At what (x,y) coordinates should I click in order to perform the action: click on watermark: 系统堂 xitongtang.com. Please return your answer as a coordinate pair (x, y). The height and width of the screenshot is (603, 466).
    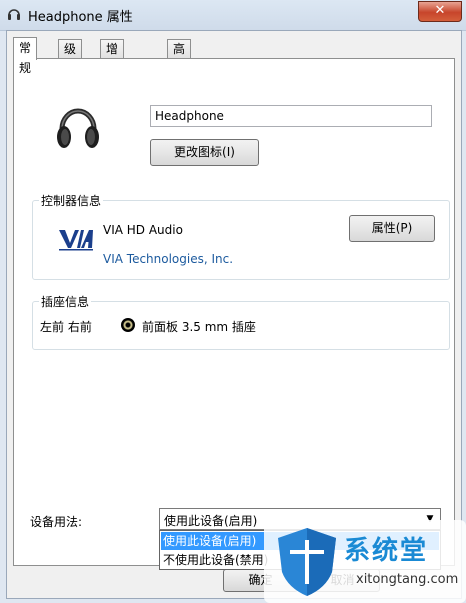
    Looking at the image, I should click on (365, 561).